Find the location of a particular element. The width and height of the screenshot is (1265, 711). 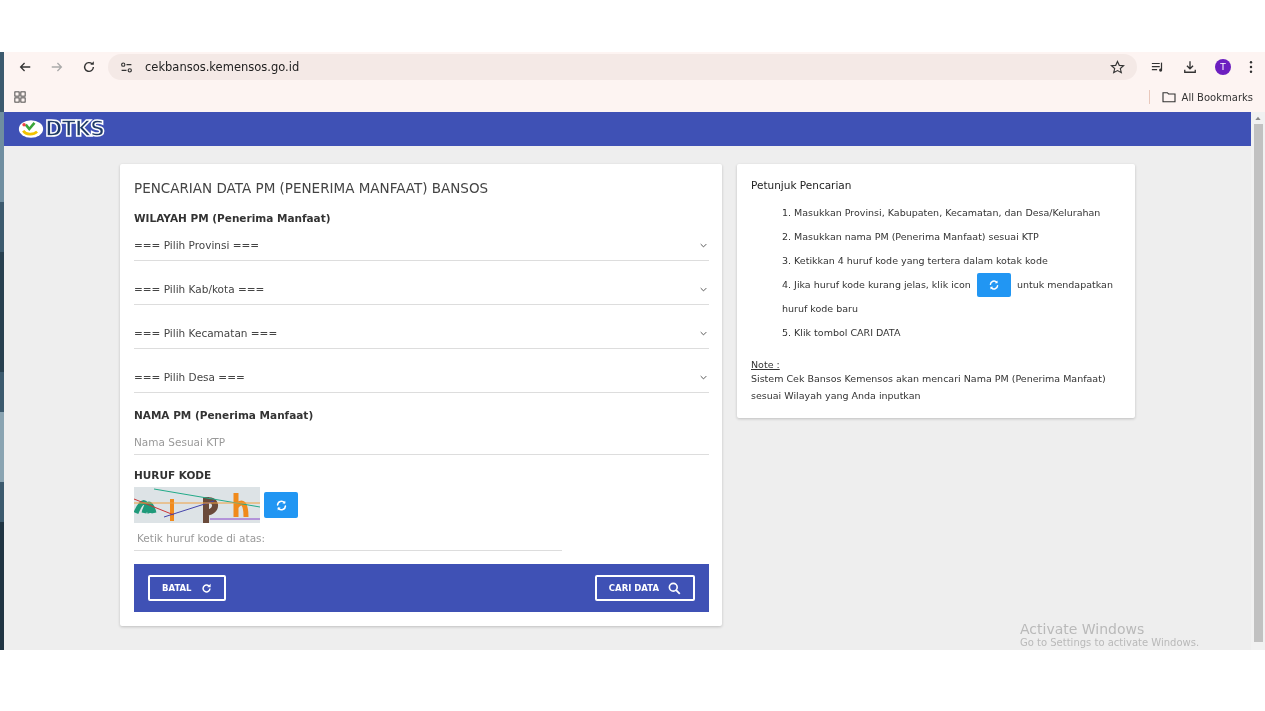

step-text: 3. Ketikkan 4 huruf kode yang tertera dalam kotak kode is located at coordinates (915, 261).